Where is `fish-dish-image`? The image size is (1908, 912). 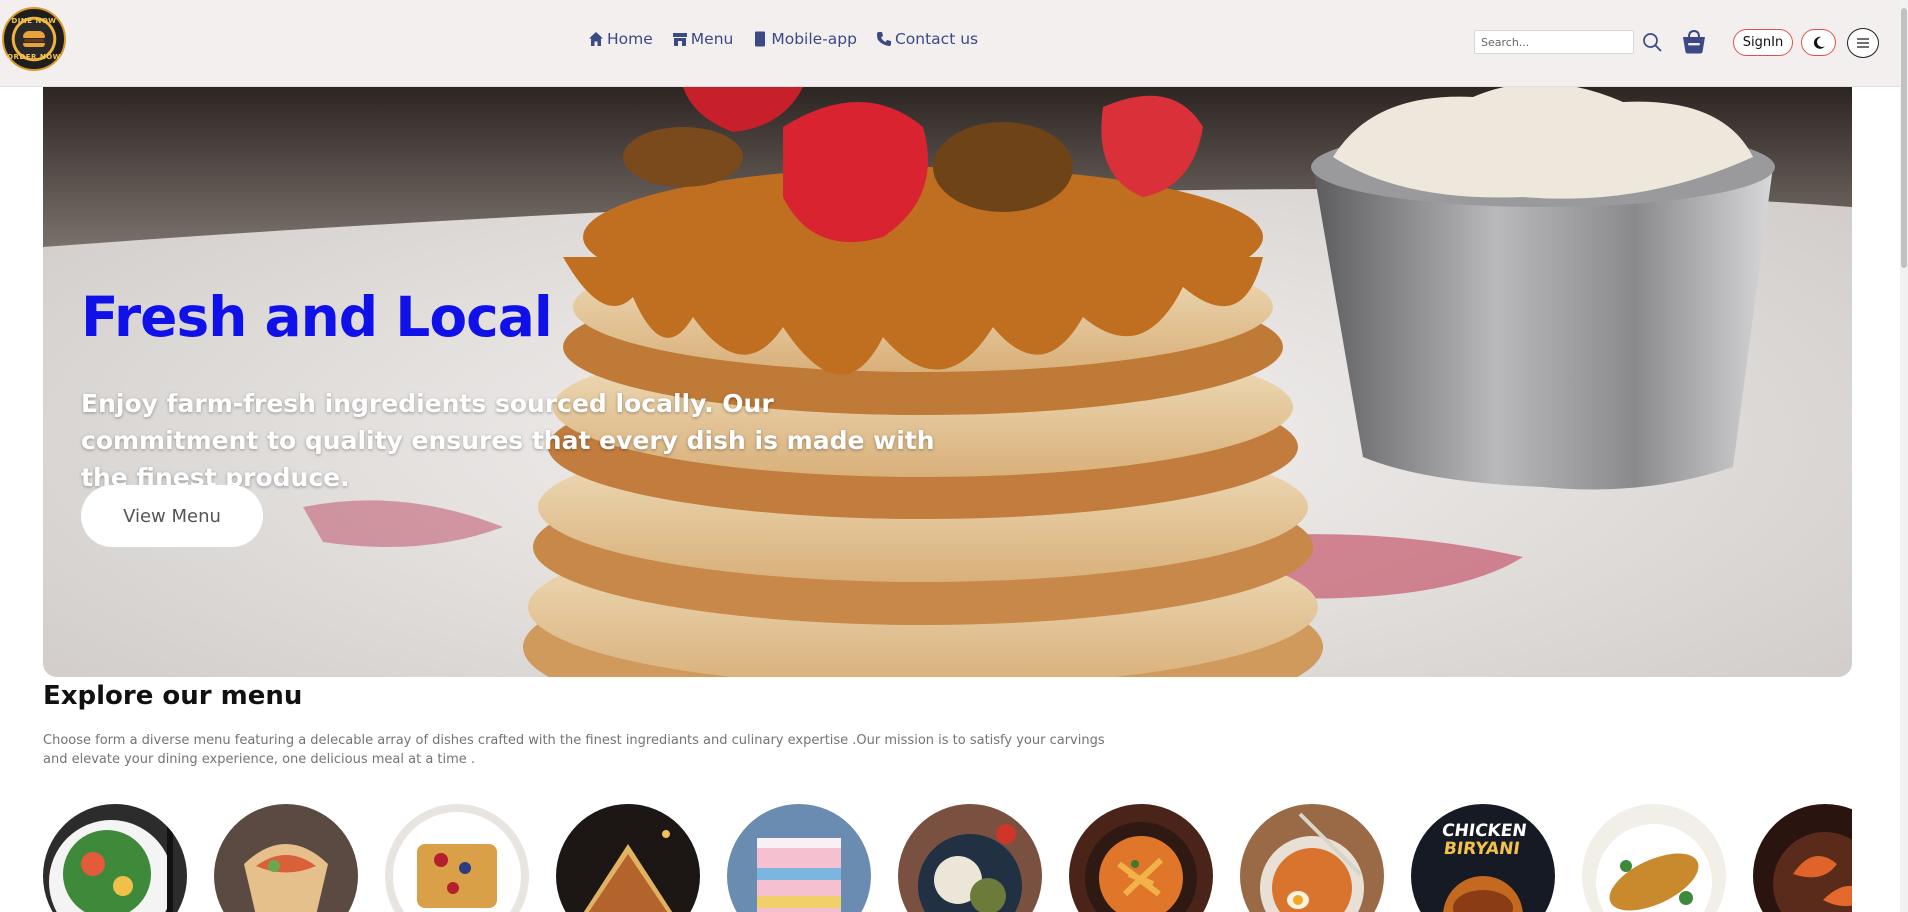 fish-dish-image is located at coordinates (1654, 858).